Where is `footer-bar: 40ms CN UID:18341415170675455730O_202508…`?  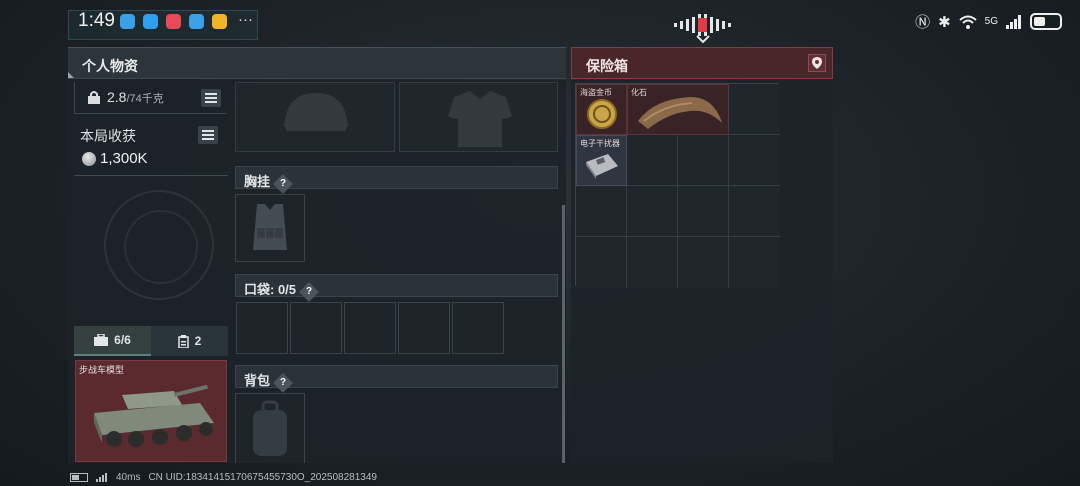
footer-bar: 40ms CN UID:18341415170675455730O_202508… is located at coordinates (223, 477).